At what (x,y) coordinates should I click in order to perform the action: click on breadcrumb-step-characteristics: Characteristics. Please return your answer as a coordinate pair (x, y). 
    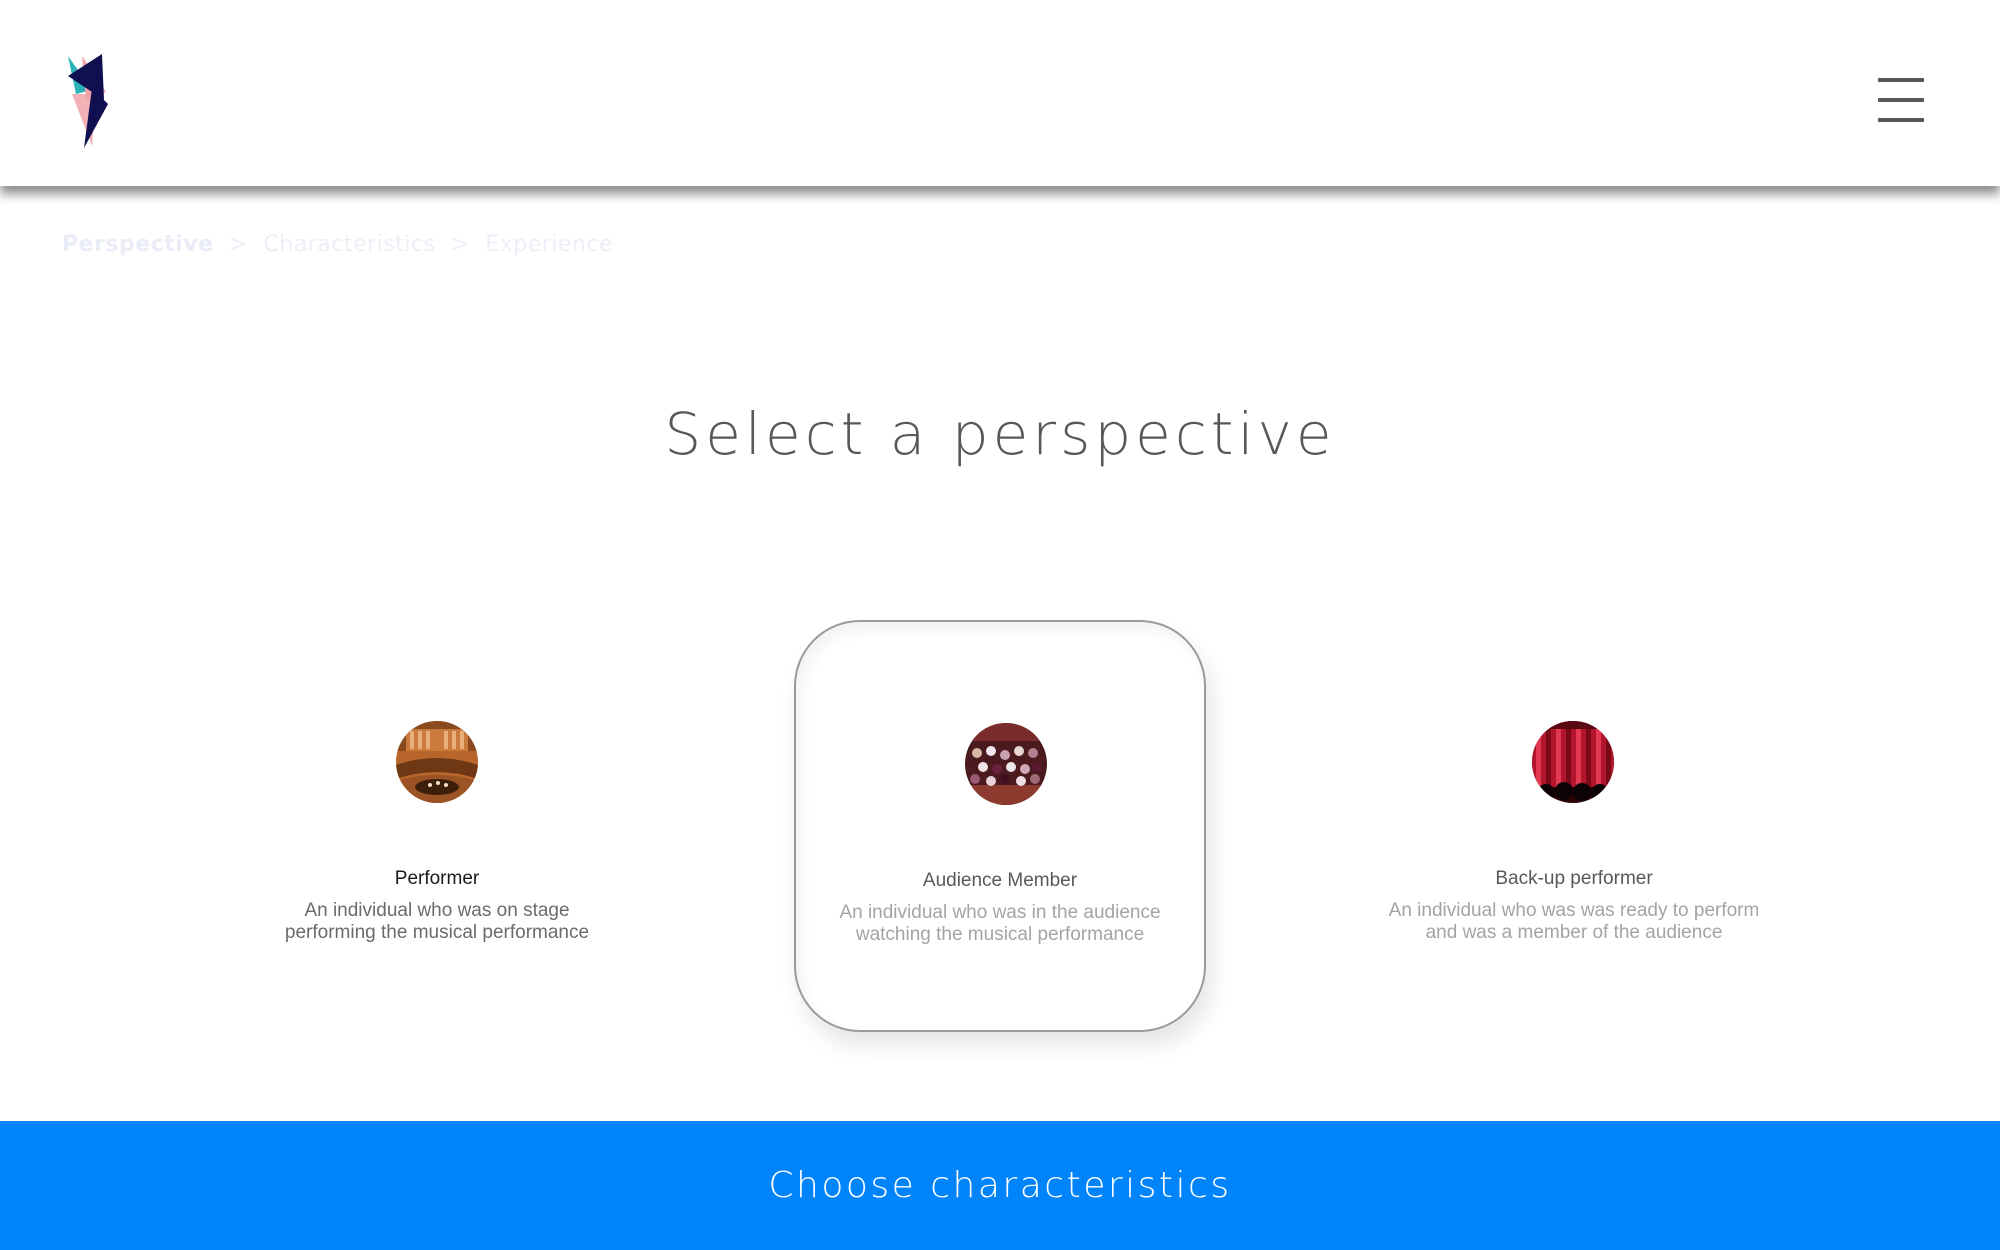
    Looking at the image, I should click on (349, 244).